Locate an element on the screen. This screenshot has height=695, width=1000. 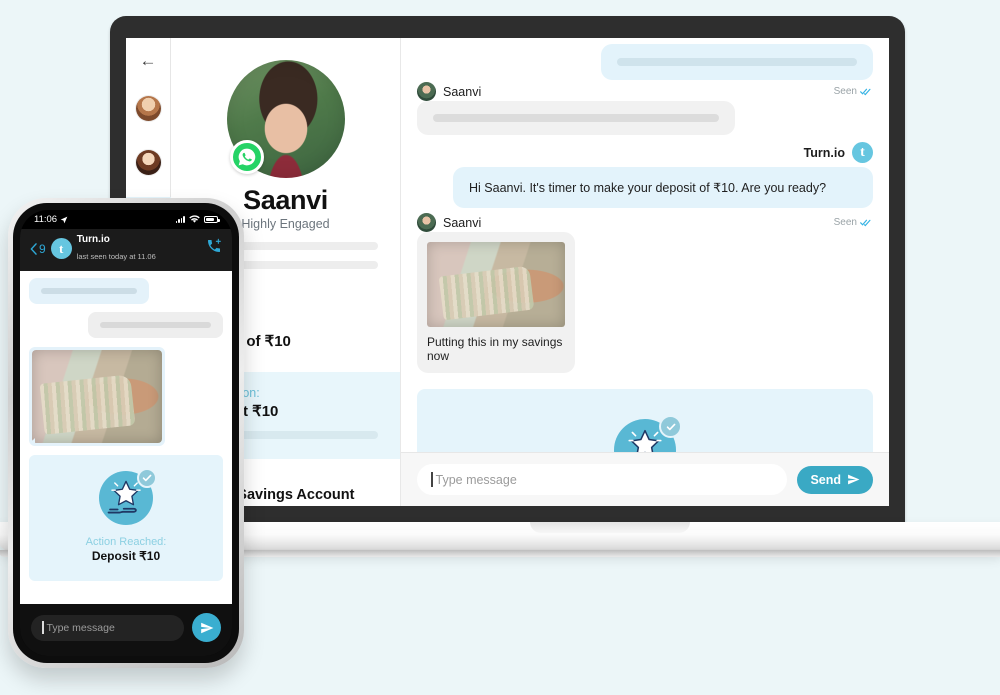
message-input-placeholder: Type message is located at coordinates (476, 479).